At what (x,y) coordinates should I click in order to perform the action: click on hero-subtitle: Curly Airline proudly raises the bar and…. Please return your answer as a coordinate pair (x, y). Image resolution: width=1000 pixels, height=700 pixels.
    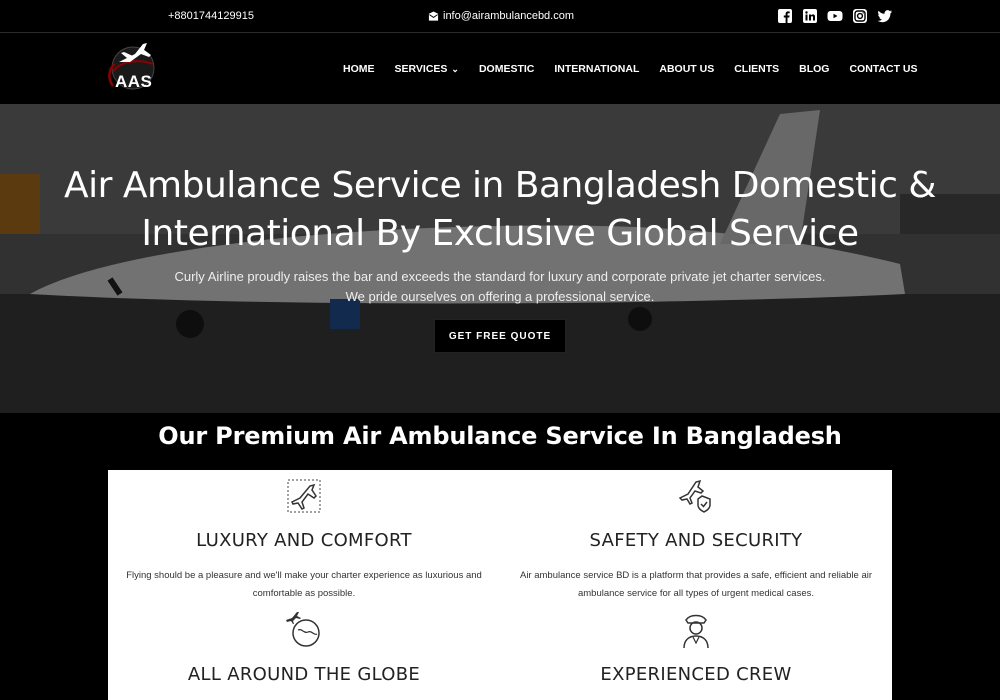
    Looking at the image, I should click on (500, 287).